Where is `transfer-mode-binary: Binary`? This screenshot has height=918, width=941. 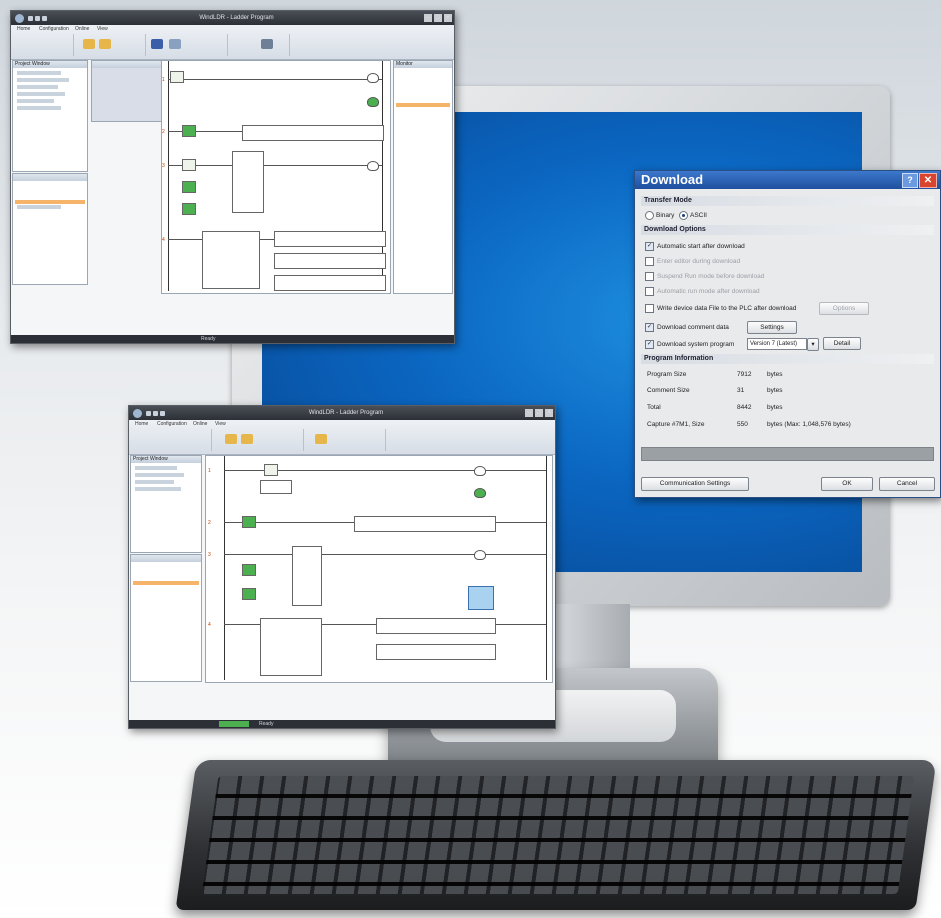
transfer-mode-binary: Binary is located at coordinates (659, 215).